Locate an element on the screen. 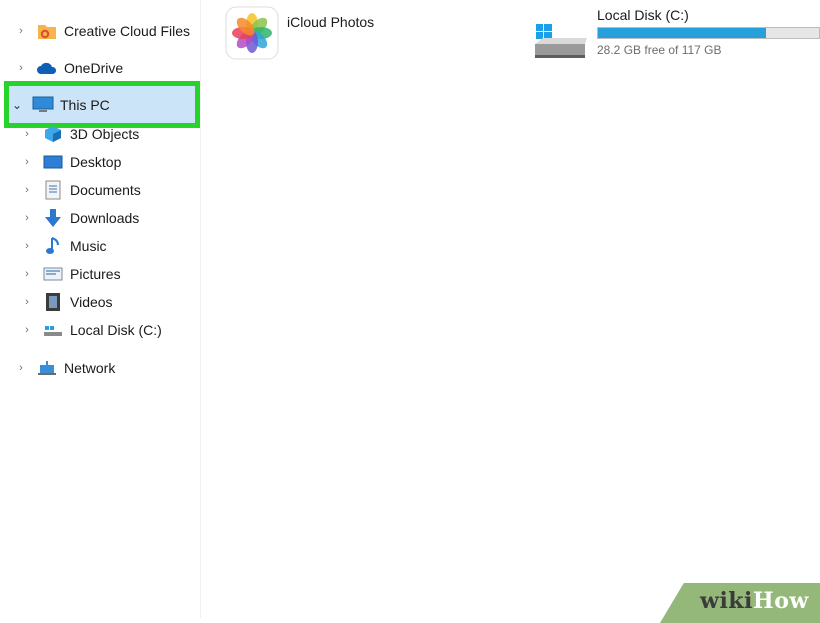 The width and height of the screenshot is (820, 623). documents-icon is located at coordinates (53, 190).